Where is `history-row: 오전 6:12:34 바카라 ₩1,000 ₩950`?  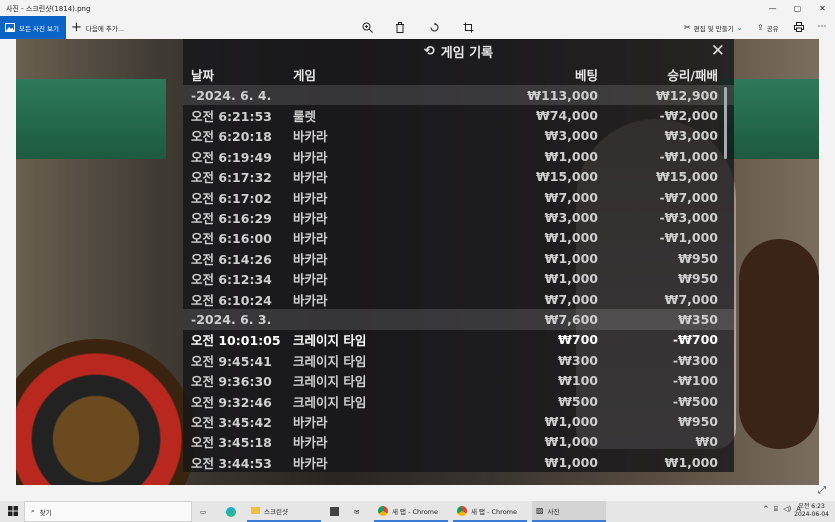
history-row: 오전 6:12:34 바카라 ₩1,000 ₩950 is located at coordinates (458, 279).